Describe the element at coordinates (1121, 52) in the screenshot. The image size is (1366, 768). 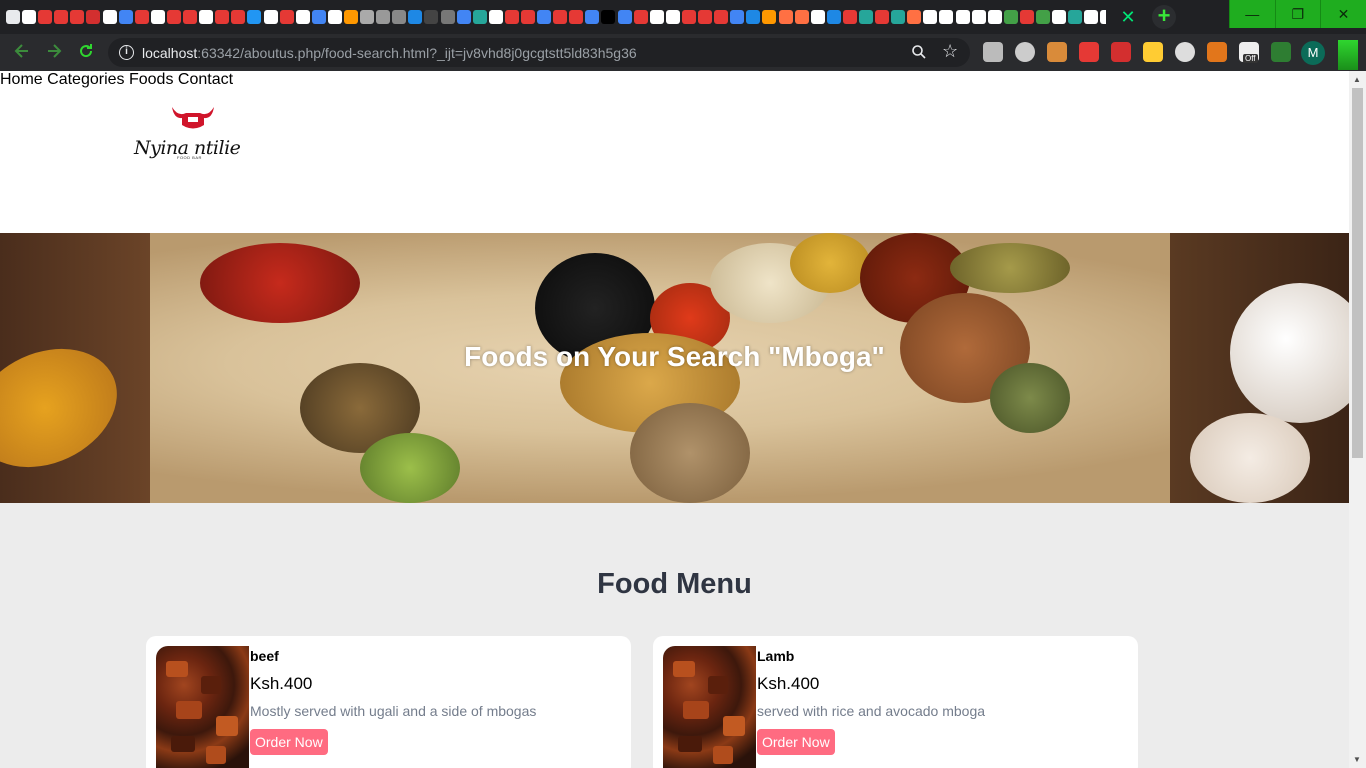
I see `bookmark-extension-icon` at that location.